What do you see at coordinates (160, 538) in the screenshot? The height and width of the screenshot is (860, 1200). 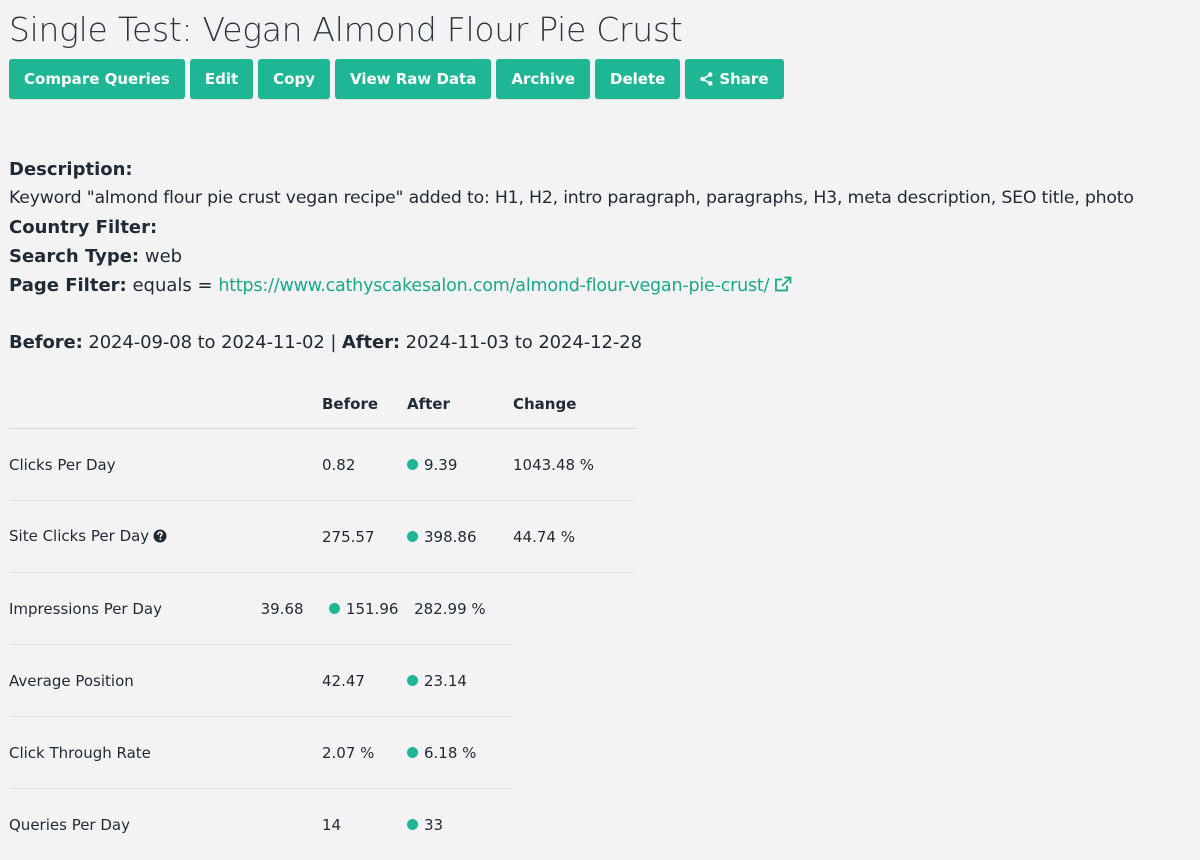 I see `question-circle-icon` at bounding box center [160, 538].